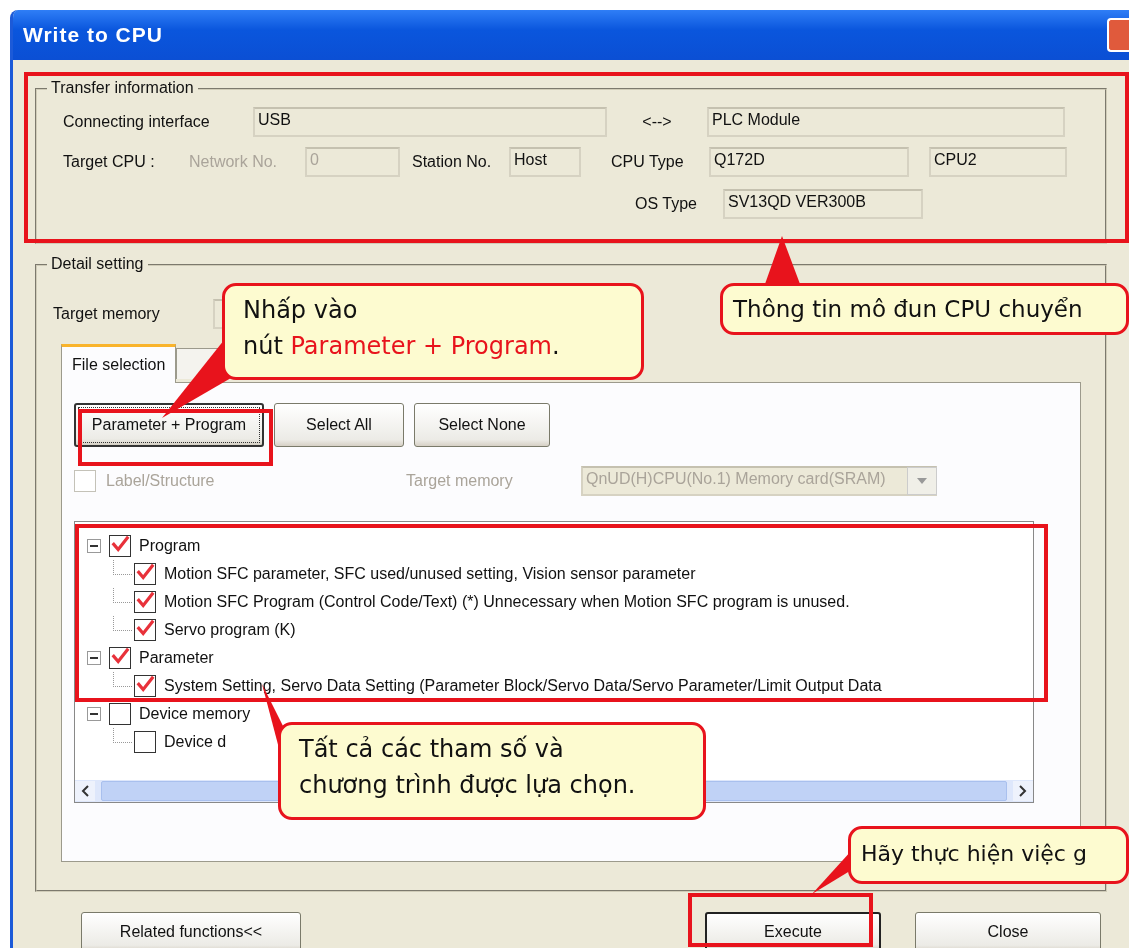 This screenshot has height=948, width=1129. I want to click on os-type-field: SV13QD VER300B, so click(823, 204).